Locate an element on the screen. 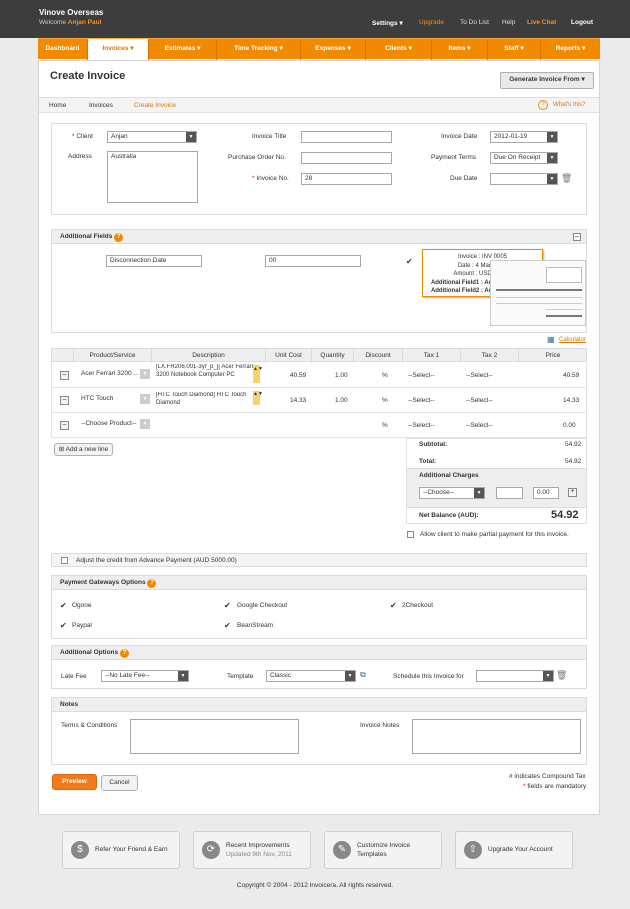 This screenshot has height=909, width=630. product-select: --Choose Product-- ▼ is located at coordinates (114, 425).